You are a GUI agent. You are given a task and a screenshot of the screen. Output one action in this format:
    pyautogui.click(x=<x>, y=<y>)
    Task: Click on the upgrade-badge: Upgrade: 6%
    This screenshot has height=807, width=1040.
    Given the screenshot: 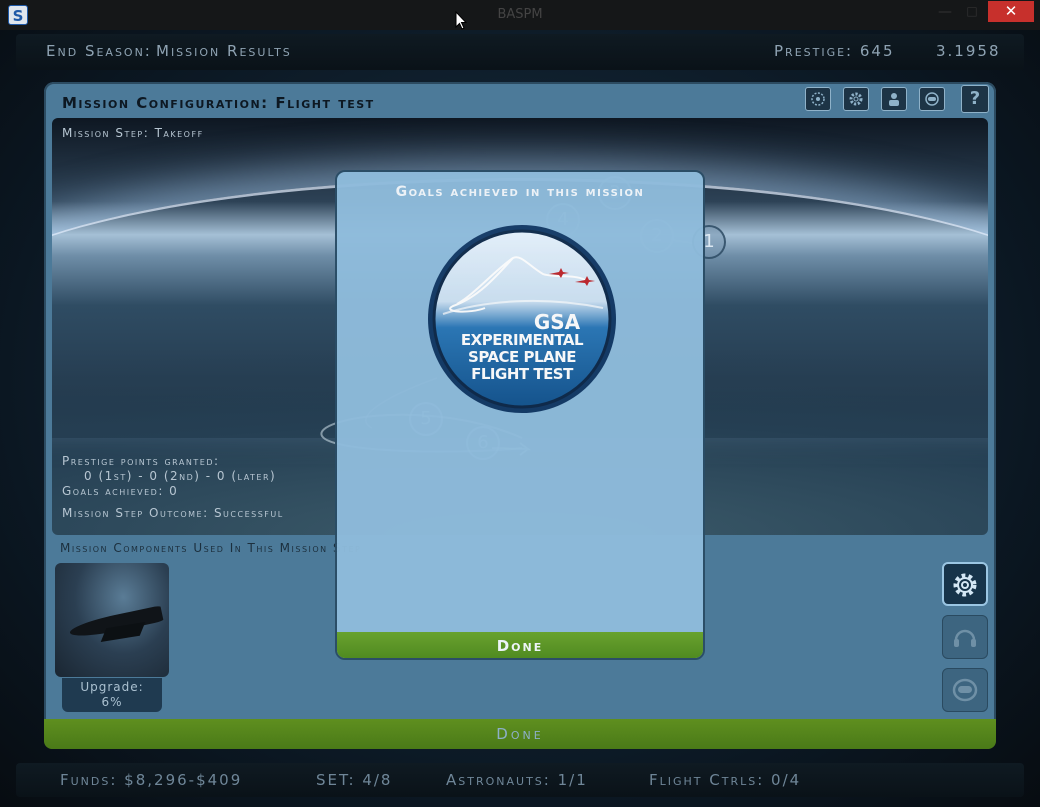 What is the action you would take?
    pyautogui.click(x=112, y=695)
    